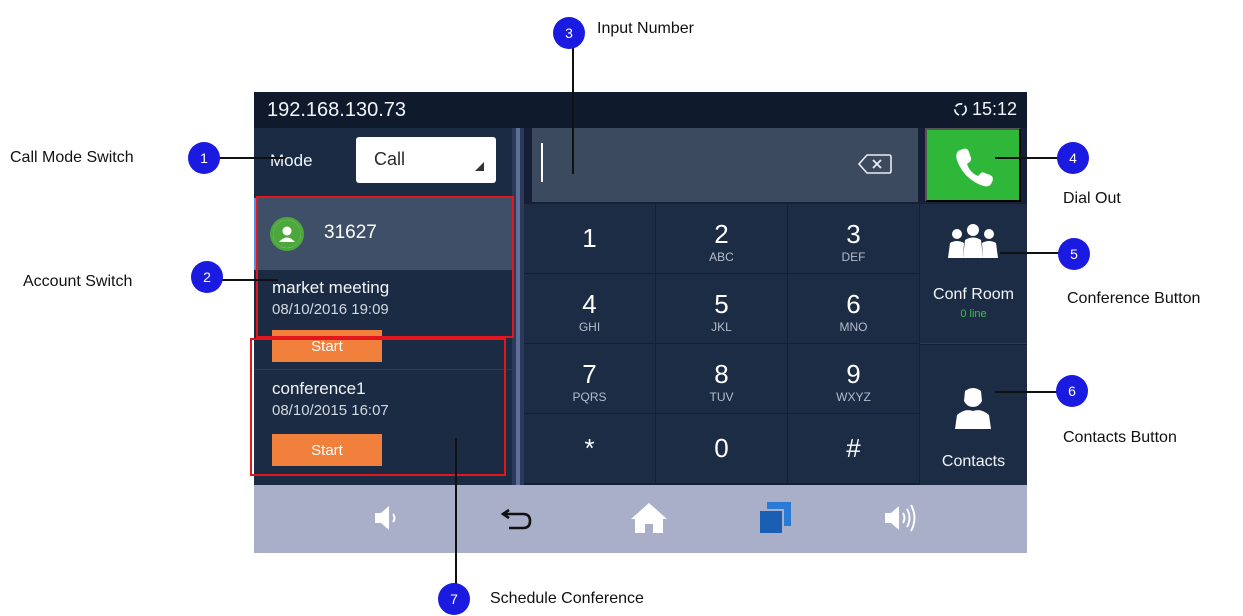 This screenshot has width=1243, height=616. I want to click on conf-room-lines: 0 line, so click(973, 314).